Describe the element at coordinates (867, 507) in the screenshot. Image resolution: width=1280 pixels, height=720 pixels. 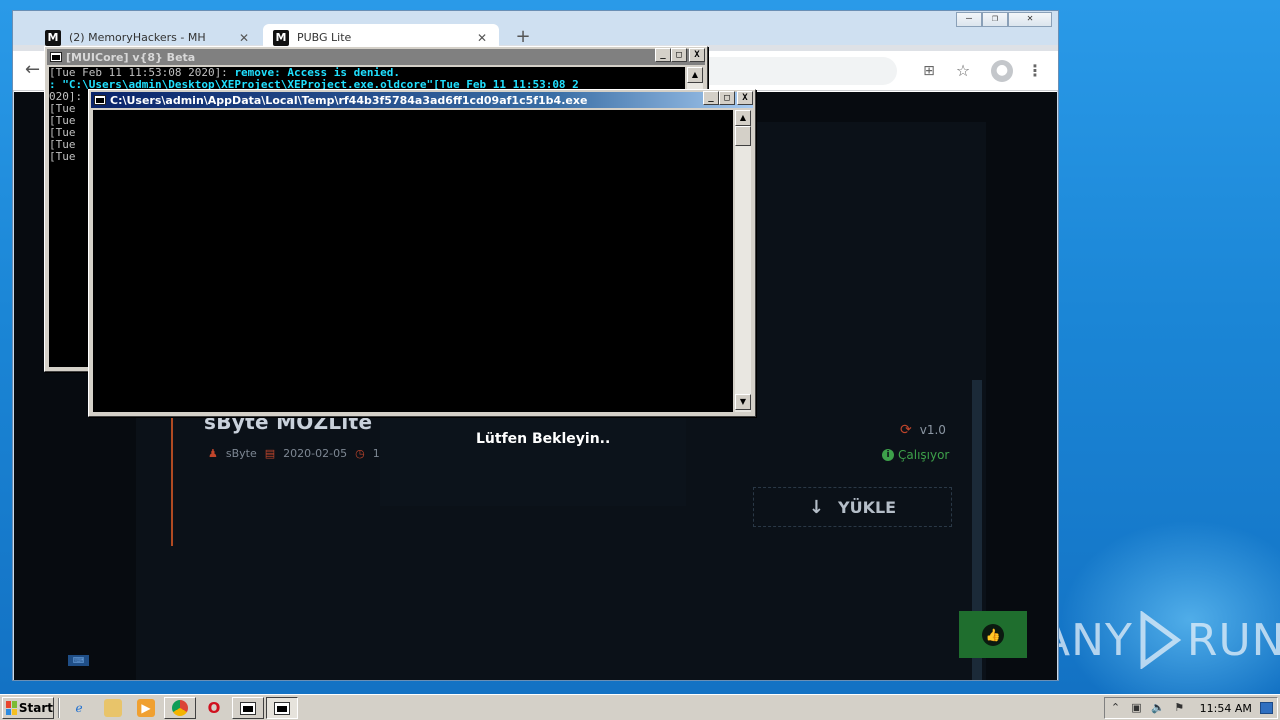
I see `install-label: YÜKLE` at that location.